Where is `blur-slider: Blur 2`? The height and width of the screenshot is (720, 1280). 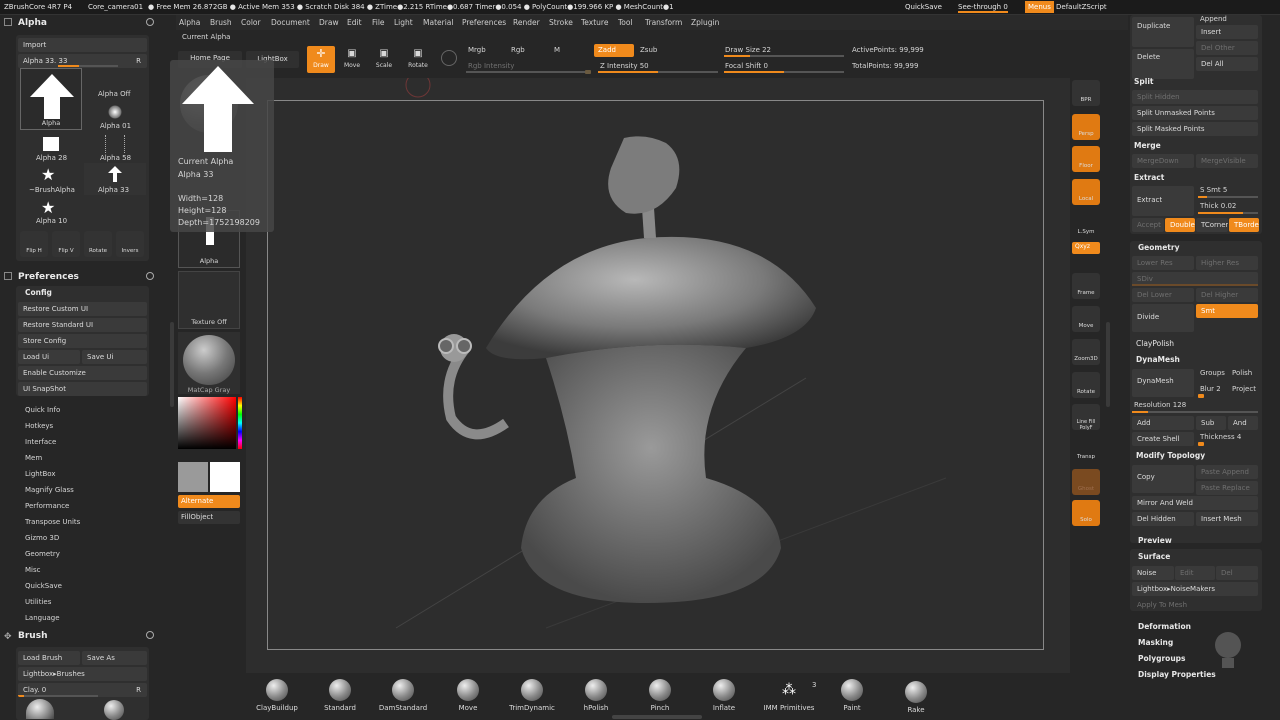 blur-slider: Blur 2 is located at coordinates (1210, 389).